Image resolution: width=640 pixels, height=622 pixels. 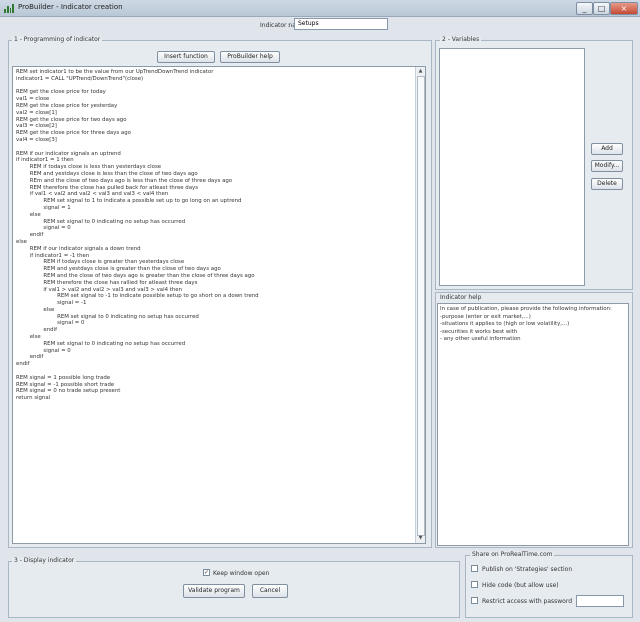 I want to click on indicator-name-input, so click(x=341, y=24).